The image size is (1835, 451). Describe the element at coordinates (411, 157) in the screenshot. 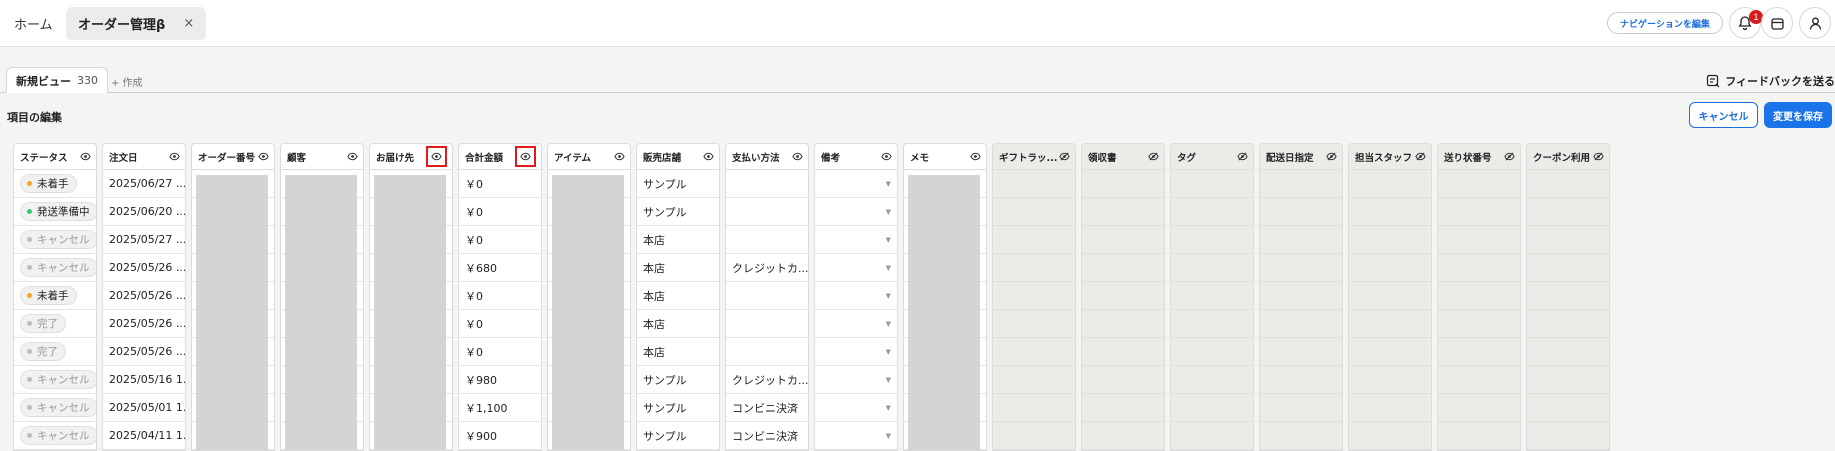

I see `column-header: お届け先` at that location.